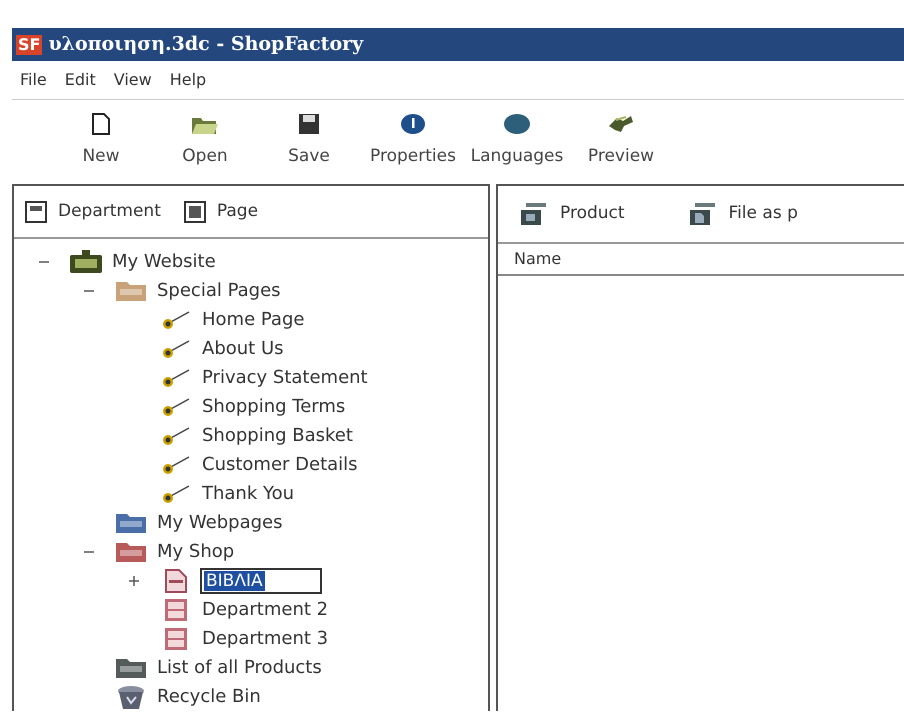 This screenshot has height=712, width=904. Describe the element at coordinates (80, 80) in the screenshot. I see `menu-item: Edit` at that location.